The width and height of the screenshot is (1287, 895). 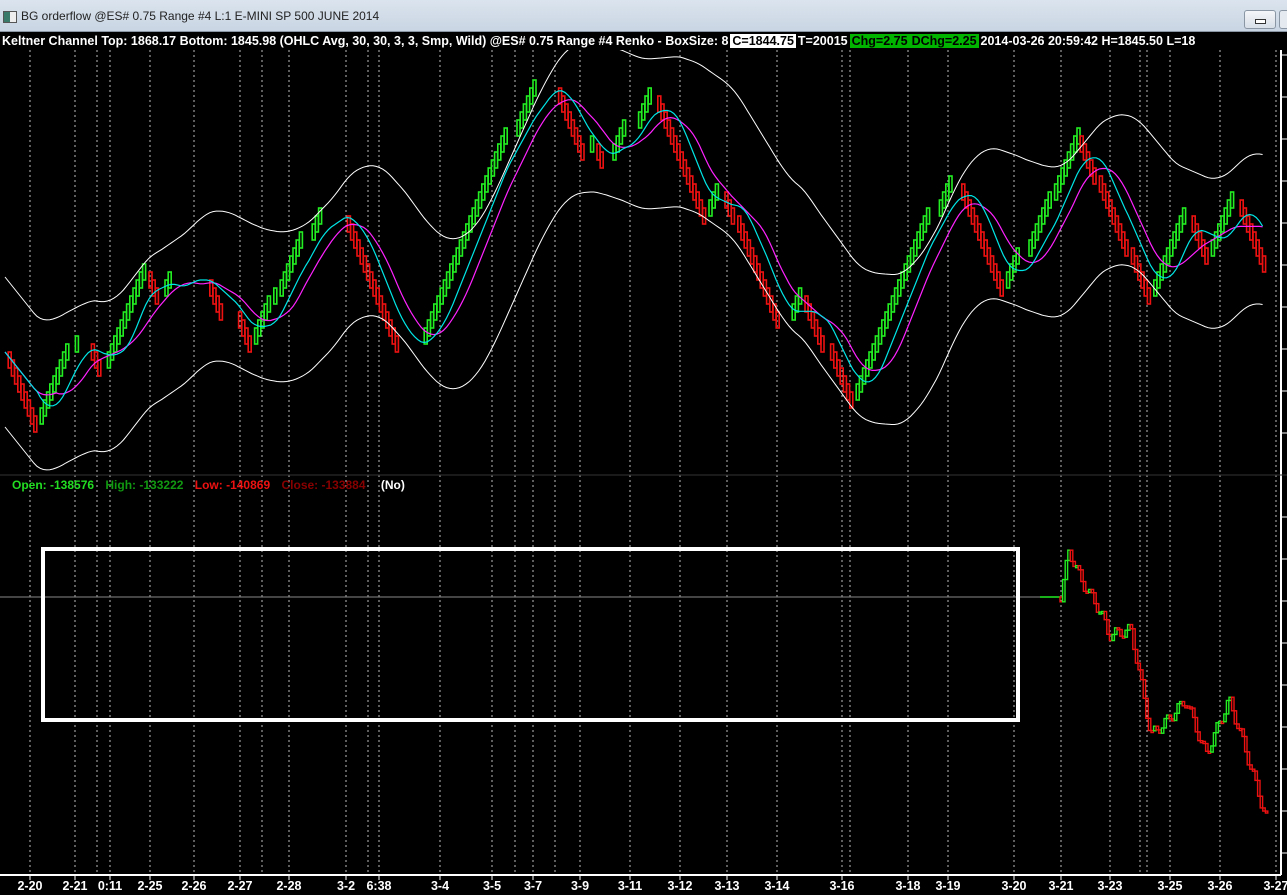 What do you see at coordinates (440, 886) in the screenshot?
I see `x-axis-label: 3-4` at bounding box center [440, 886].